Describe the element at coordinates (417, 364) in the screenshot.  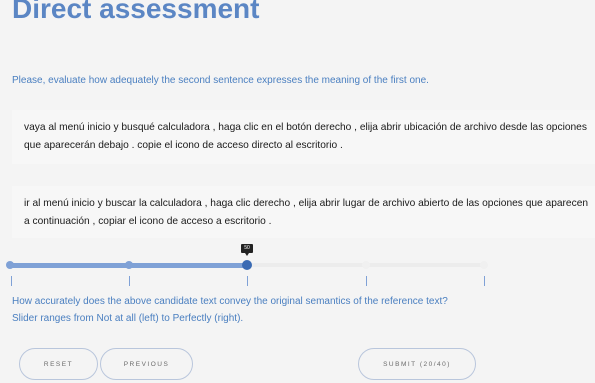
I see `submit-button: SUBMIT (20/40)` at that location.